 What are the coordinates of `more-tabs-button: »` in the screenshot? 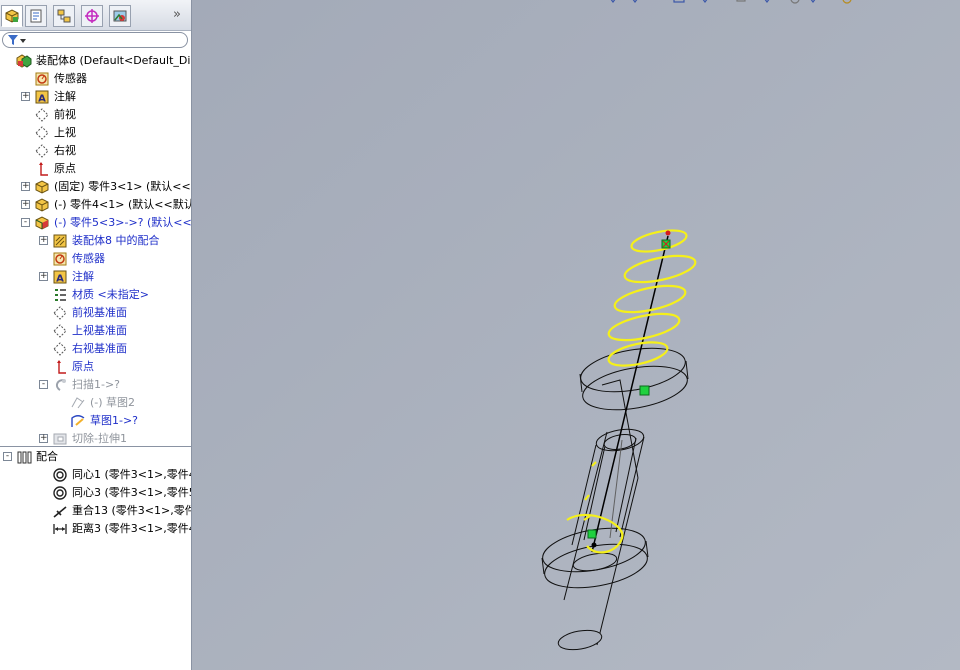 It's located at (177, 14).